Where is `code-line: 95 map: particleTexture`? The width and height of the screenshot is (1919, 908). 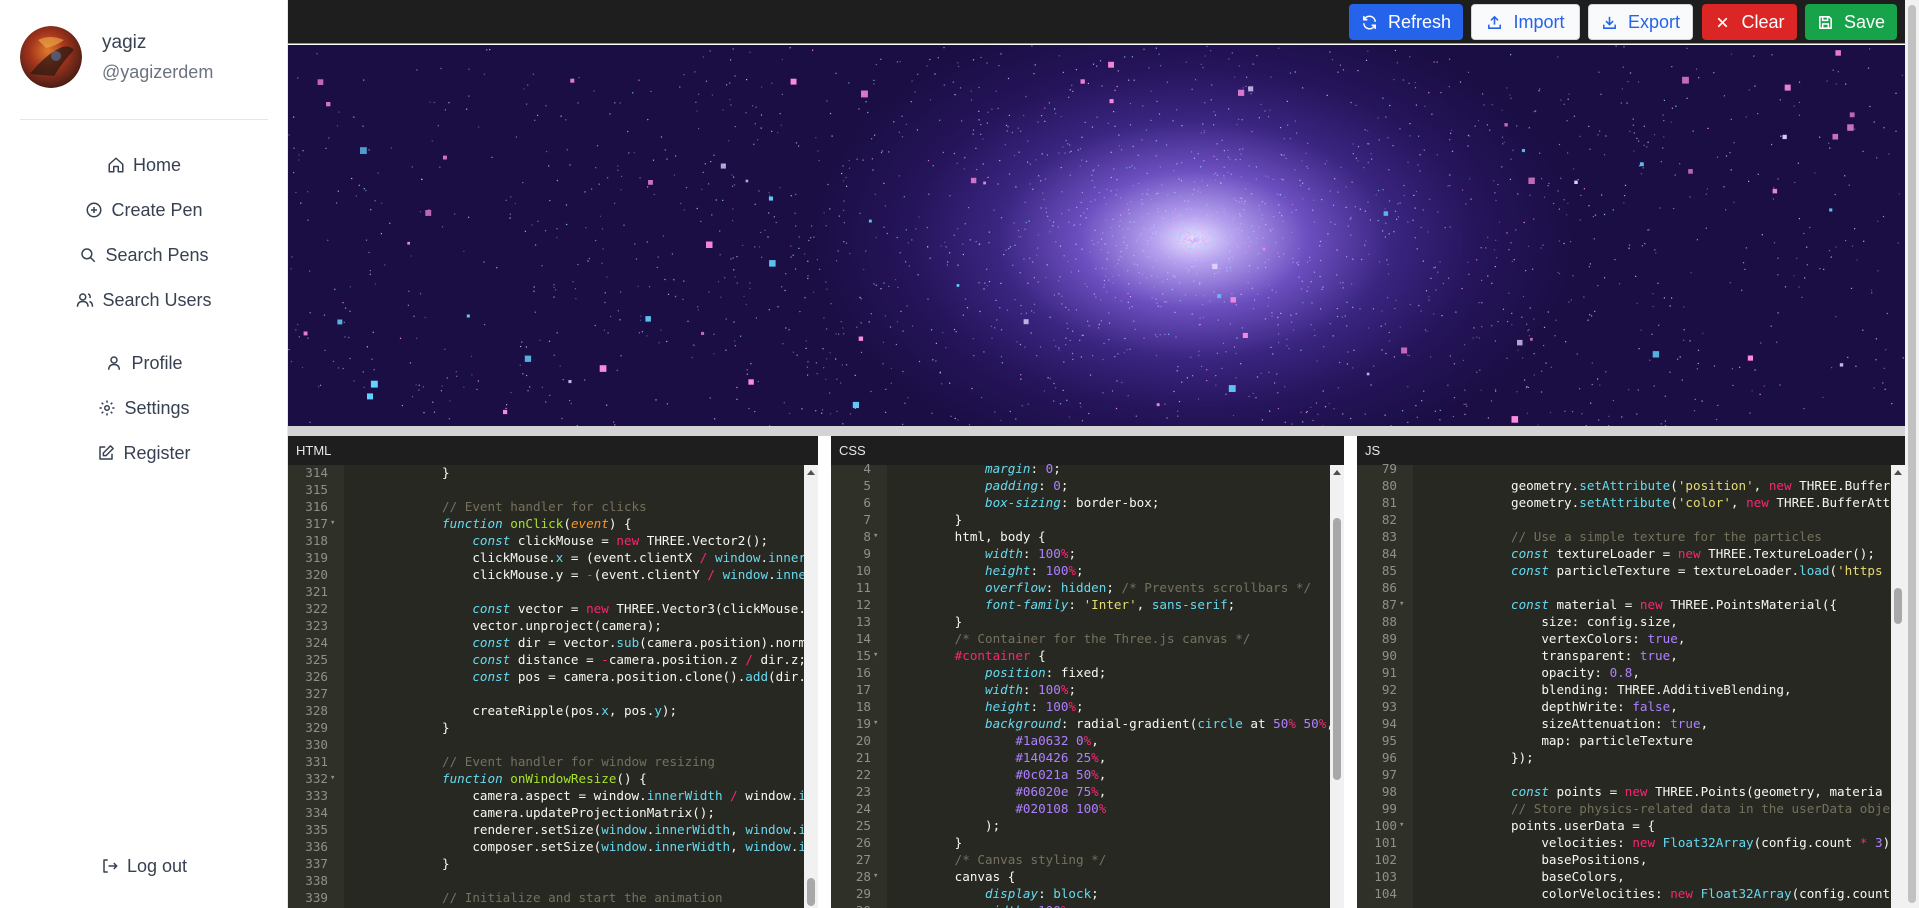 code-line: 95 map: particleTexture is located at coordinates (1631, 740).